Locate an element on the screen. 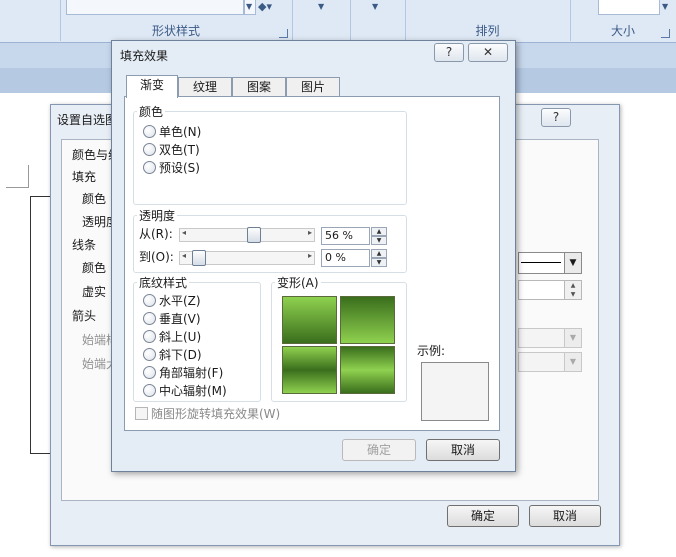 The height and width of the screenshot is (557, 676). radio-horizontal is located at coordinates (149, 300).